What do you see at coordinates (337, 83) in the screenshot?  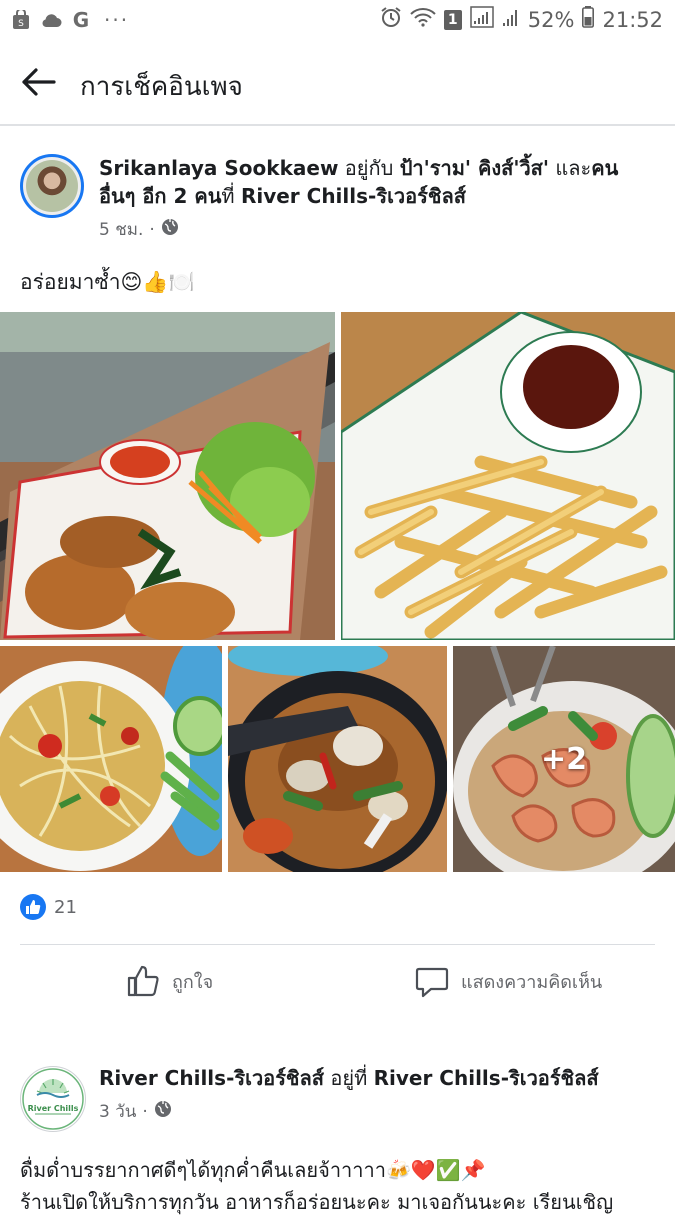 I see `app-bar: การเช็คอินเพจ` at bounding box center [337, 83].